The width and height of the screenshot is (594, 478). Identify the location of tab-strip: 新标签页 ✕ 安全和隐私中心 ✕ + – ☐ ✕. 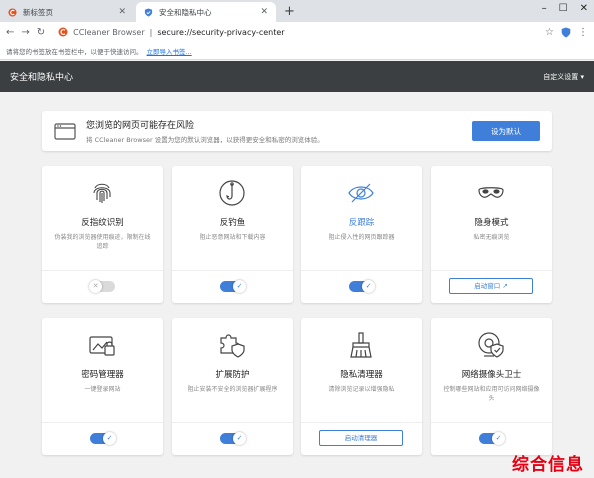
(297, 11).